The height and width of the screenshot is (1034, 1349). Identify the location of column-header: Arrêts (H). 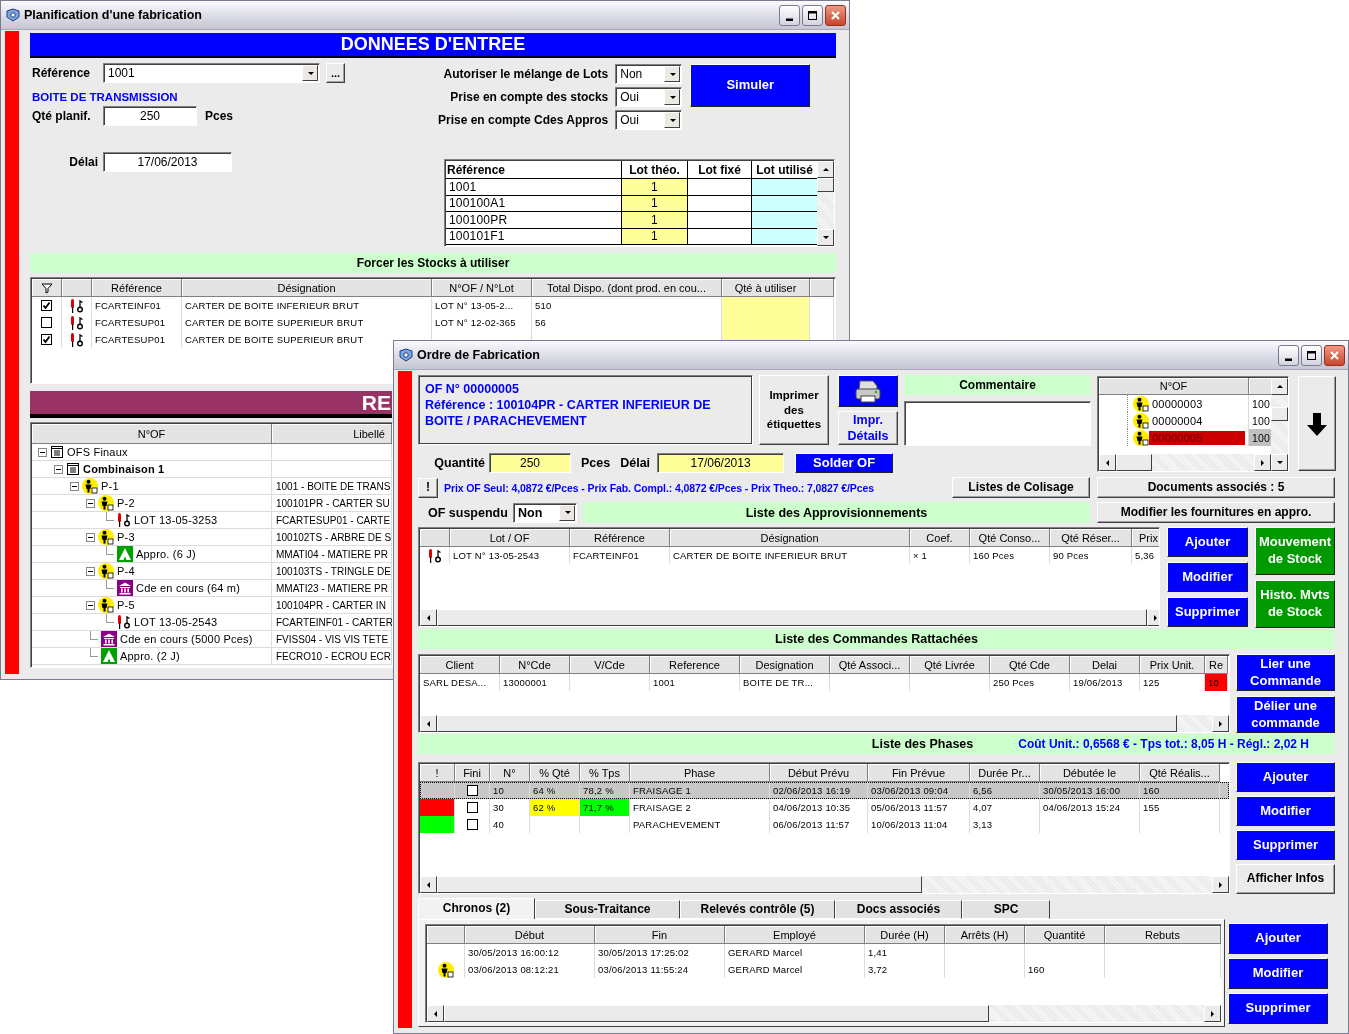
(985, 935).